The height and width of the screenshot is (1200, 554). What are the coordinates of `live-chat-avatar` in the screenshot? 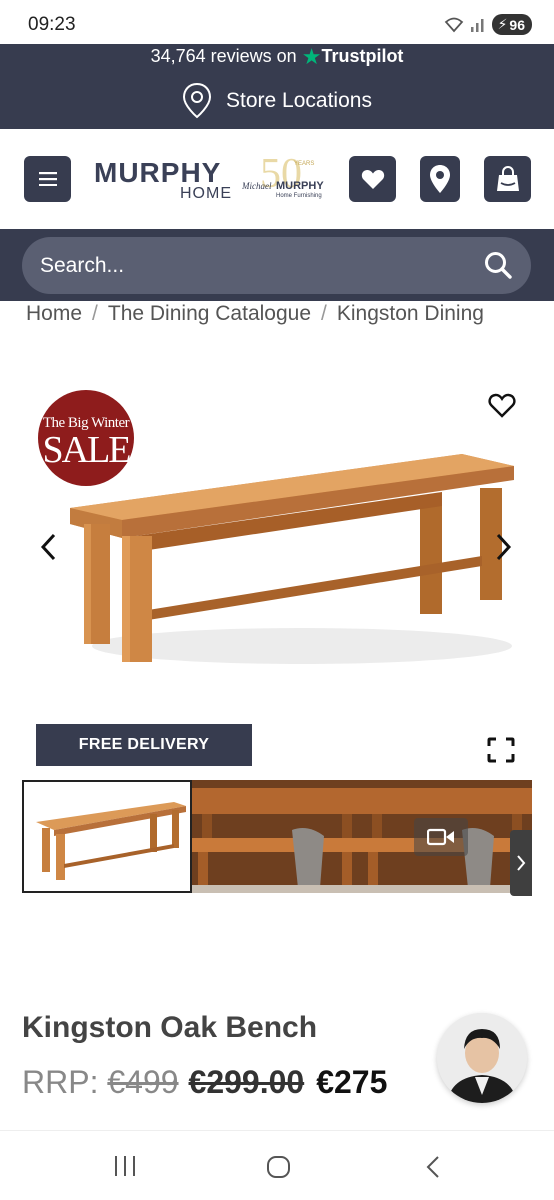 It's located at (482, 1058).